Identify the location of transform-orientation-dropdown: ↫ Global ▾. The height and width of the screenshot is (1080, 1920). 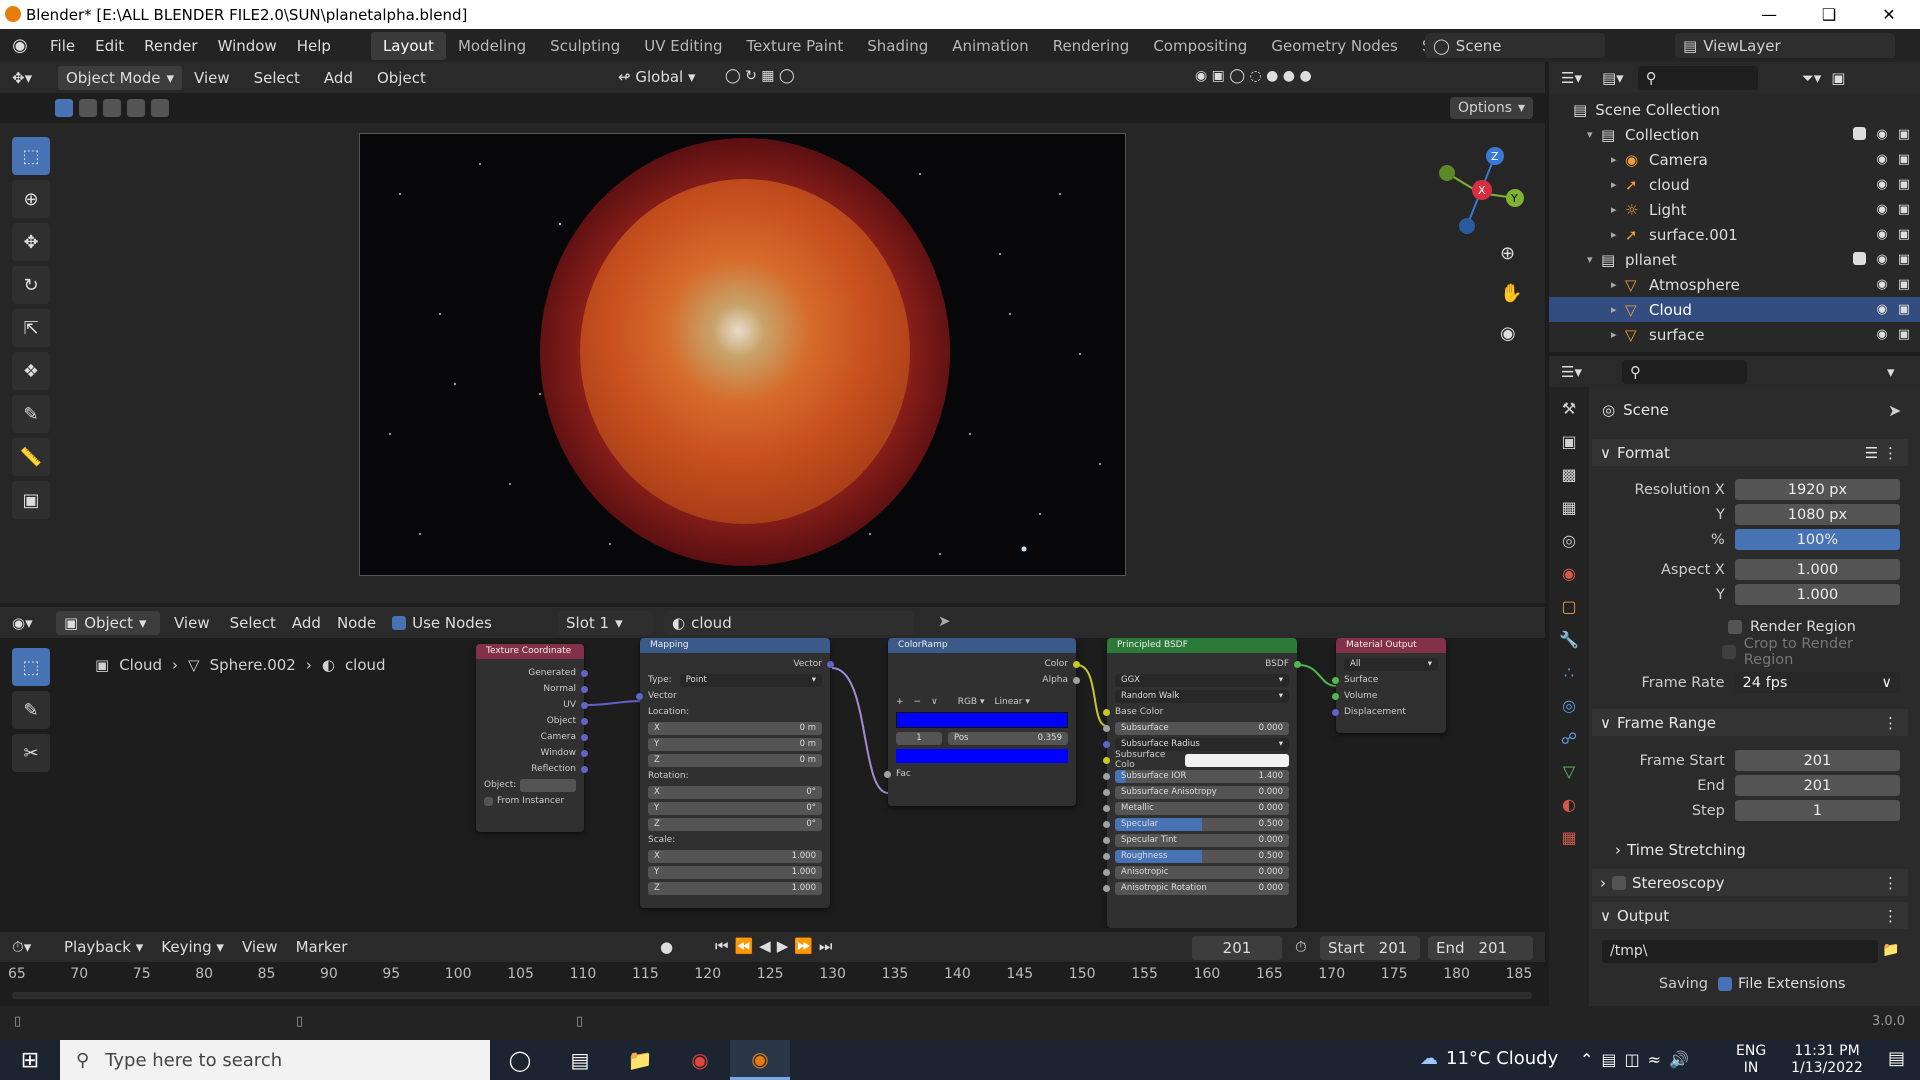
(657, 77).